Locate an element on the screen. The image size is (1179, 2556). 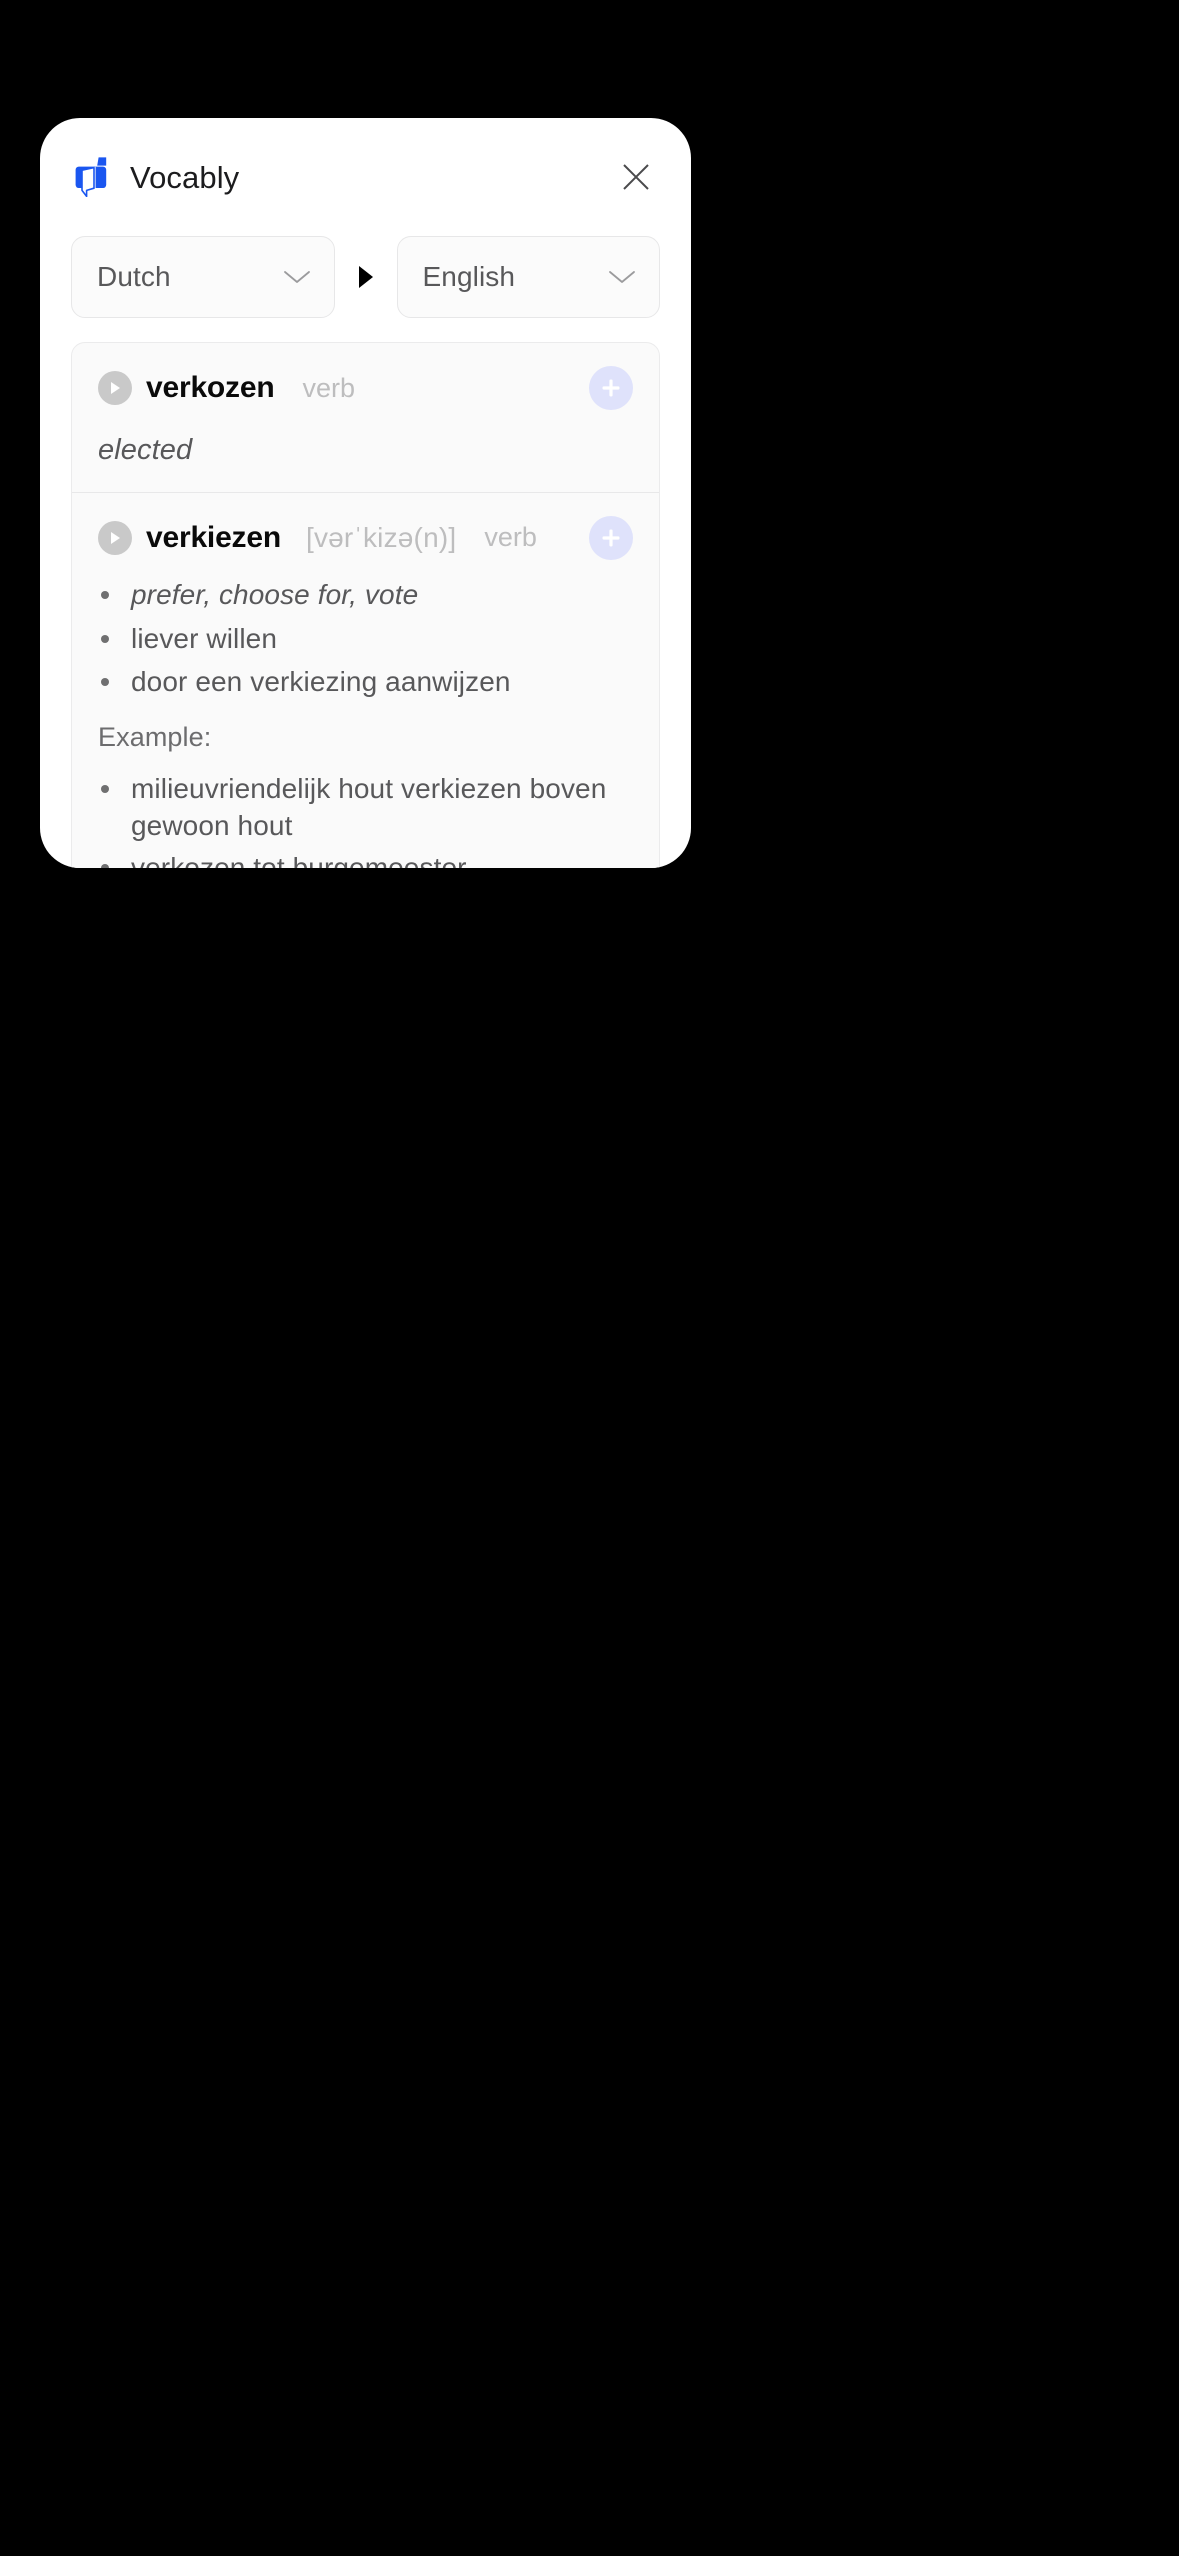
play-triangle-icon is located at coordinates (365, 277).